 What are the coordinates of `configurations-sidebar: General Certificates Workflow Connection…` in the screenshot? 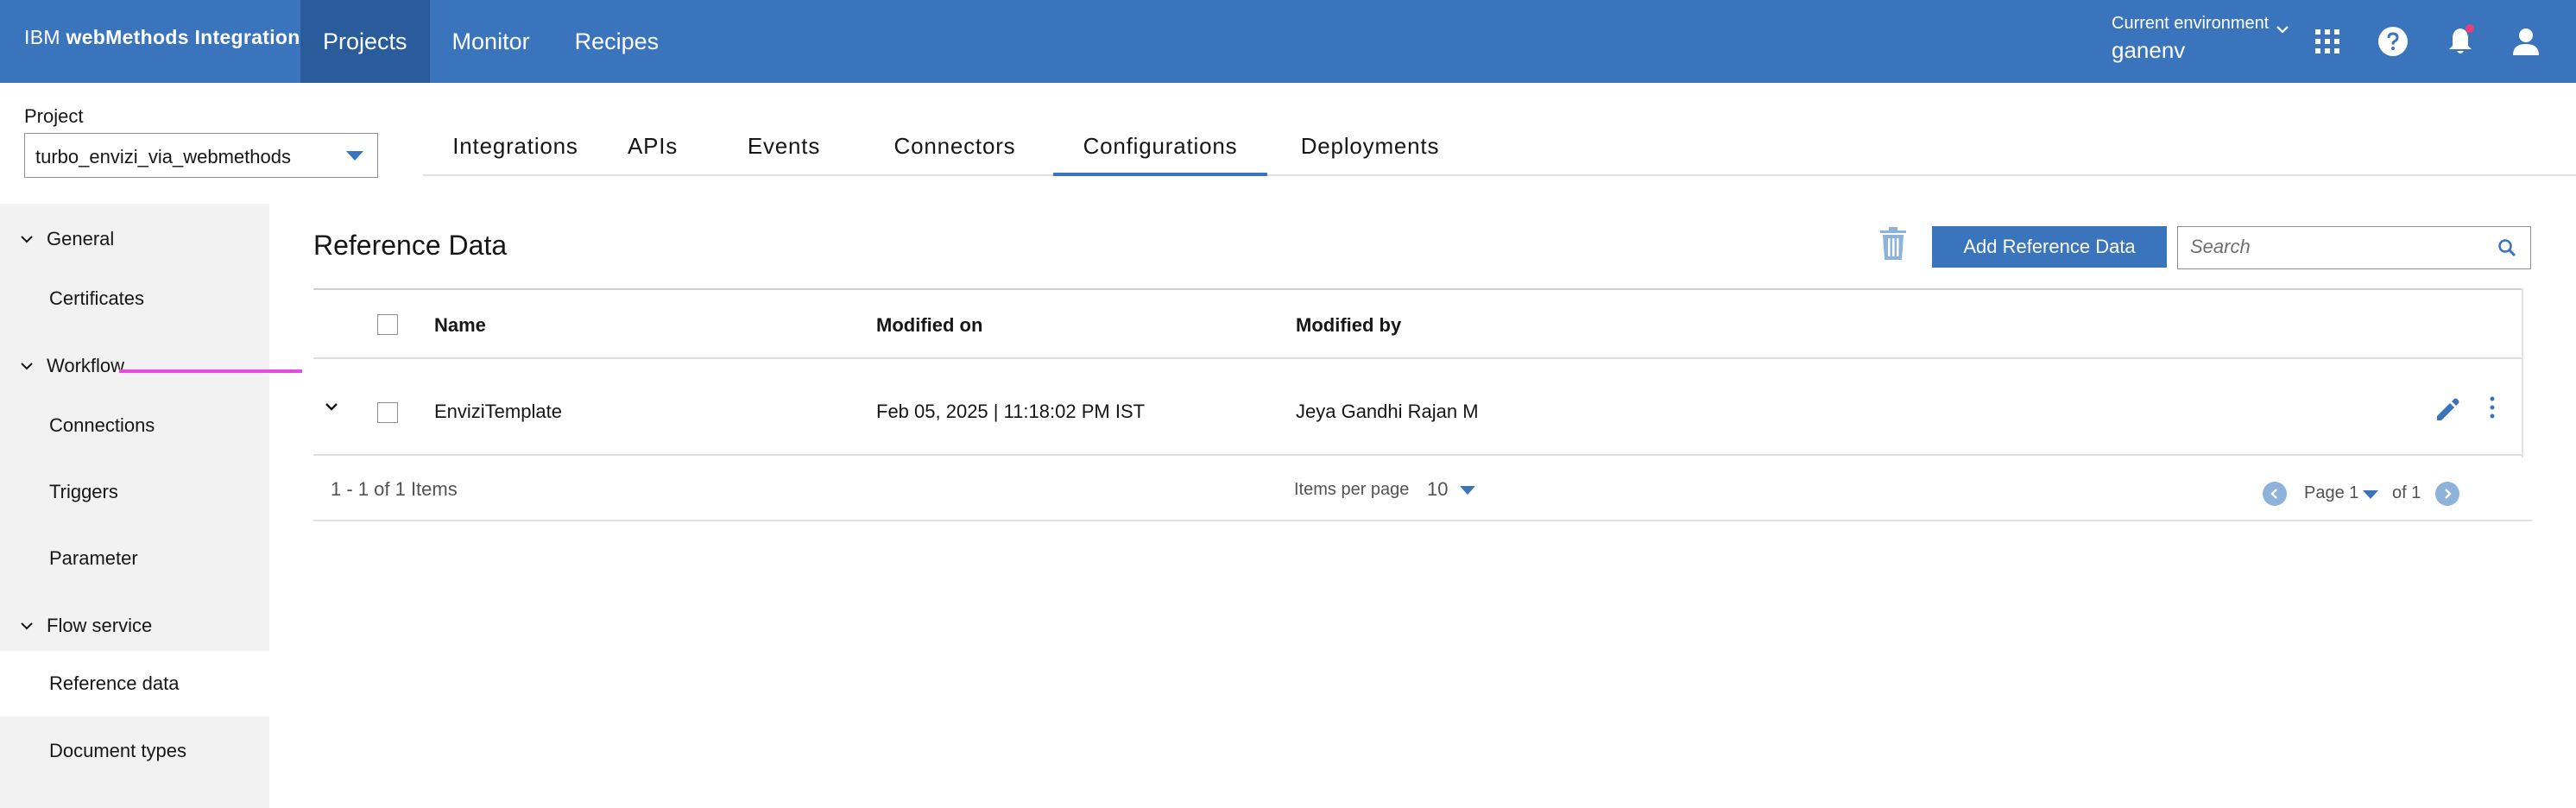 It's located at (134, 506).